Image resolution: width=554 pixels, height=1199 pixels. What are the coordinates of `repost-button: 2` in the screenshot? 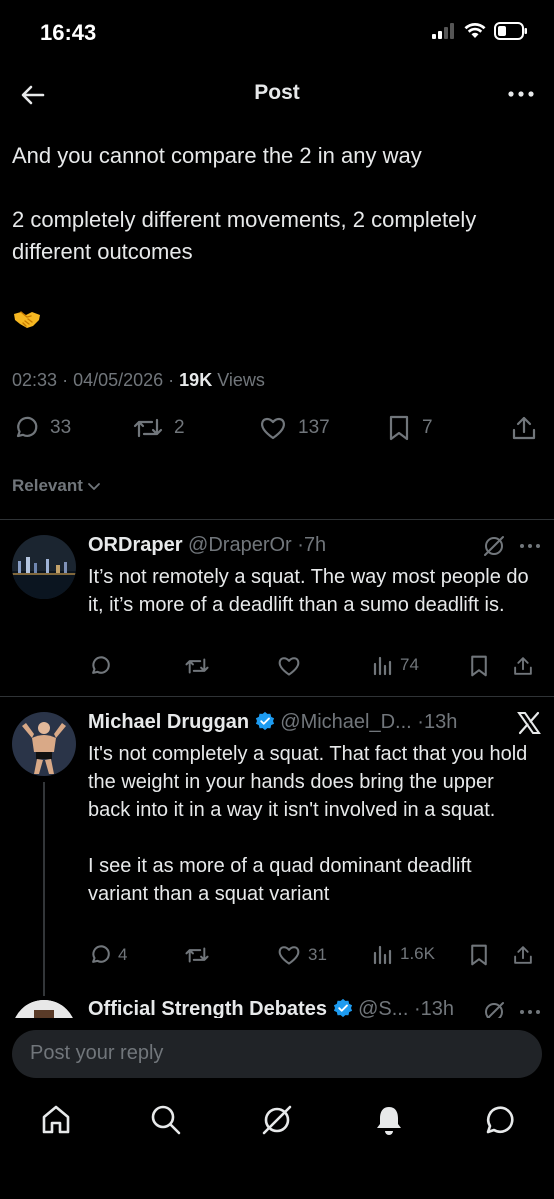 It's located at (158, 428).